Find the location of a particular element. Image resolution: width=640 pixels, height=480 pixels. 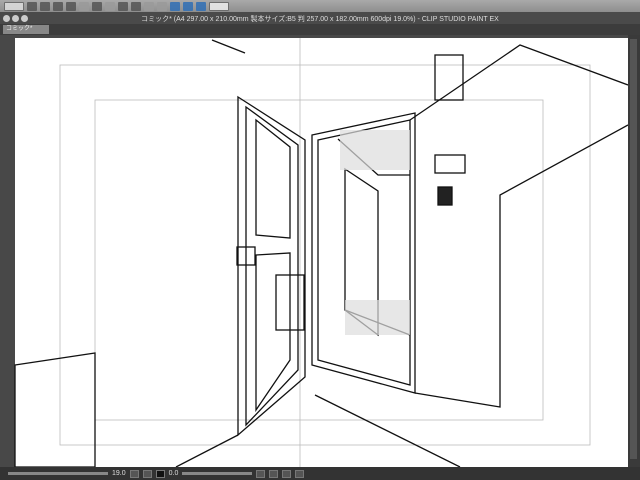

scrollbar-thumb is located at coordinates (633, 249).